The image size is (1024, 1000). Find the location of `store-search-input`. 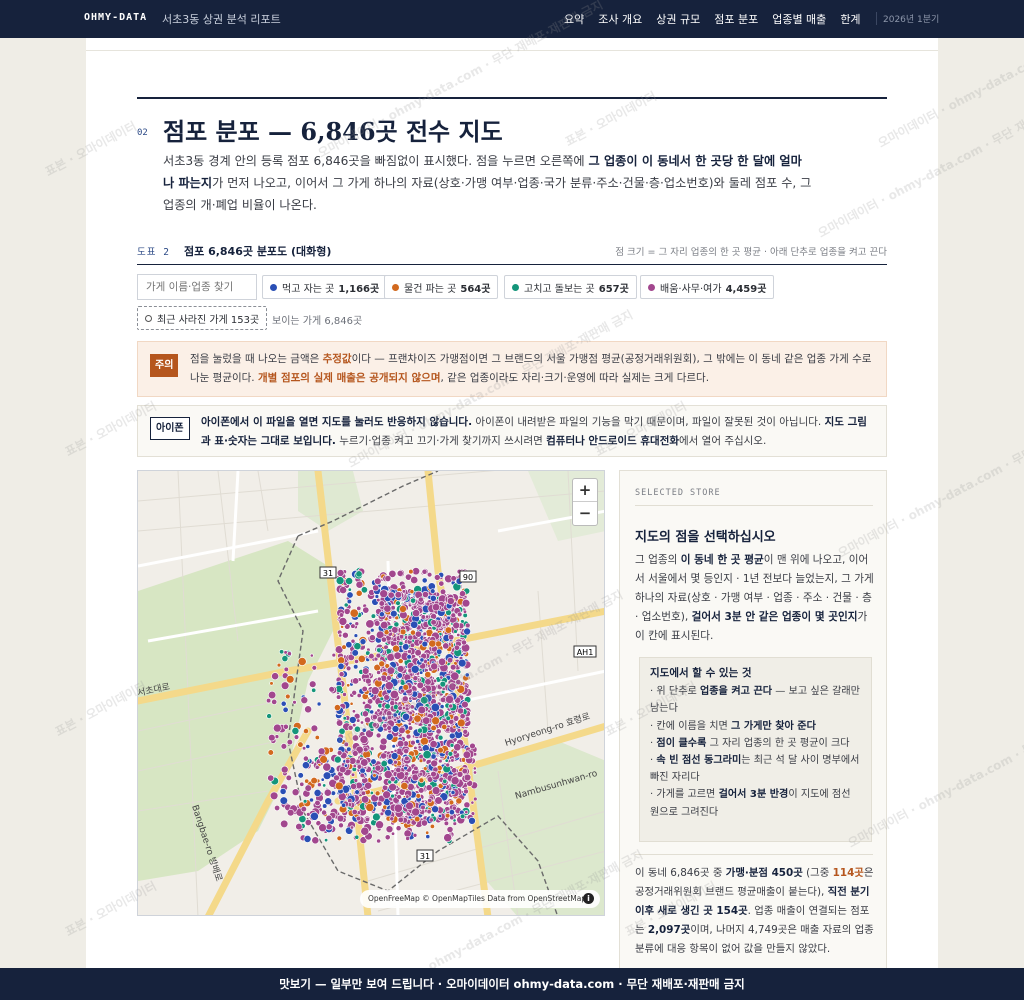

store-search-input is located at coordinates (197, 287).